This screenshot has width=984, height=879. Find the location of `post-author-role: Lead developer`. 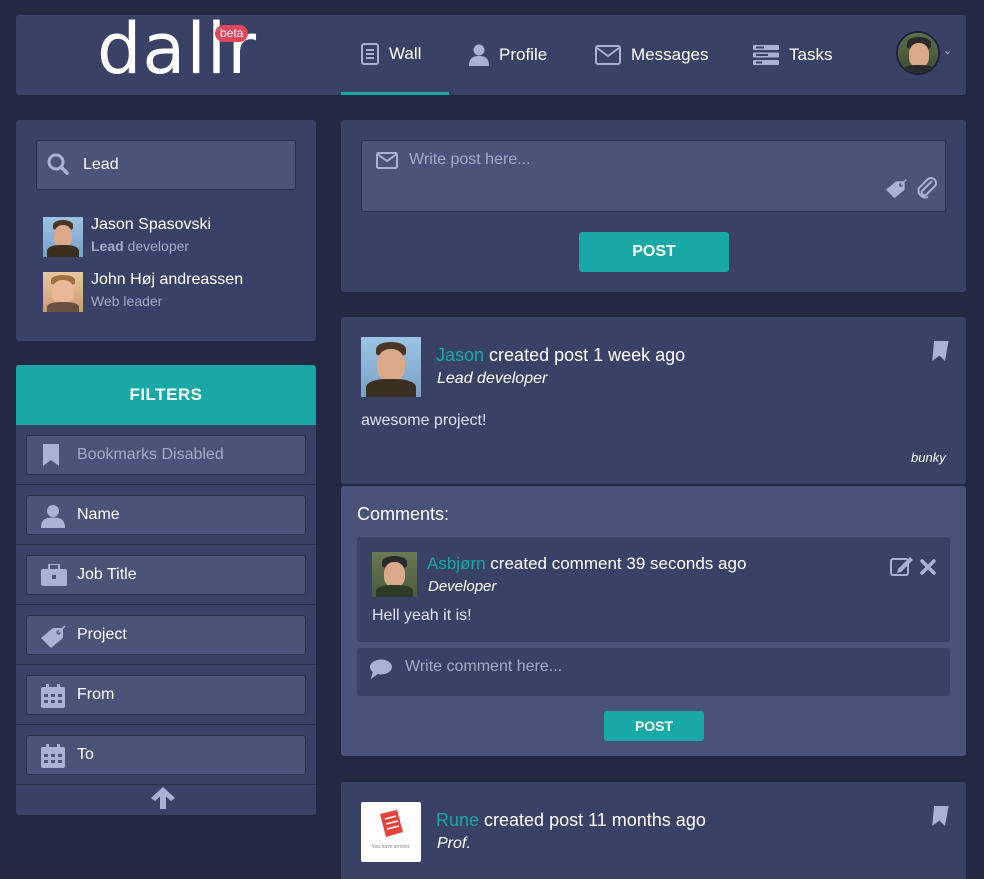

post-author-role: Lead developer is located at coordinates (492, 378).